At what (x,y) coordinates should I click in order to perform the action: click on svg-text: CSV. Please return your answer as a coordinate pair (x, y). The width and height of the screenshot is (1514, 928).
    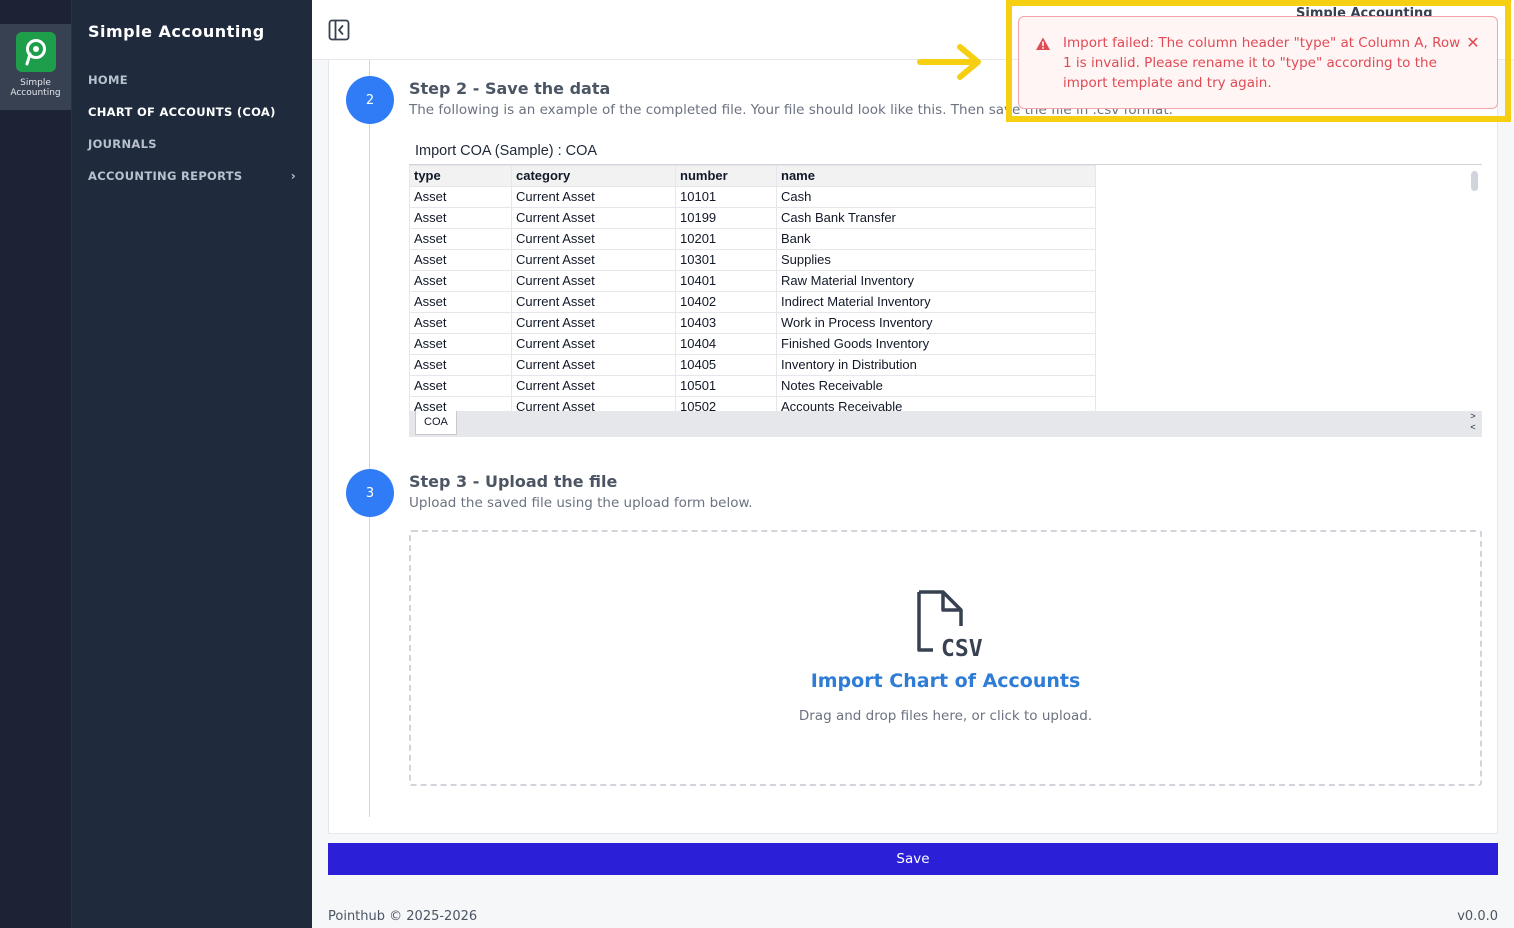
    Looking at the image, I should click on (962, 648).